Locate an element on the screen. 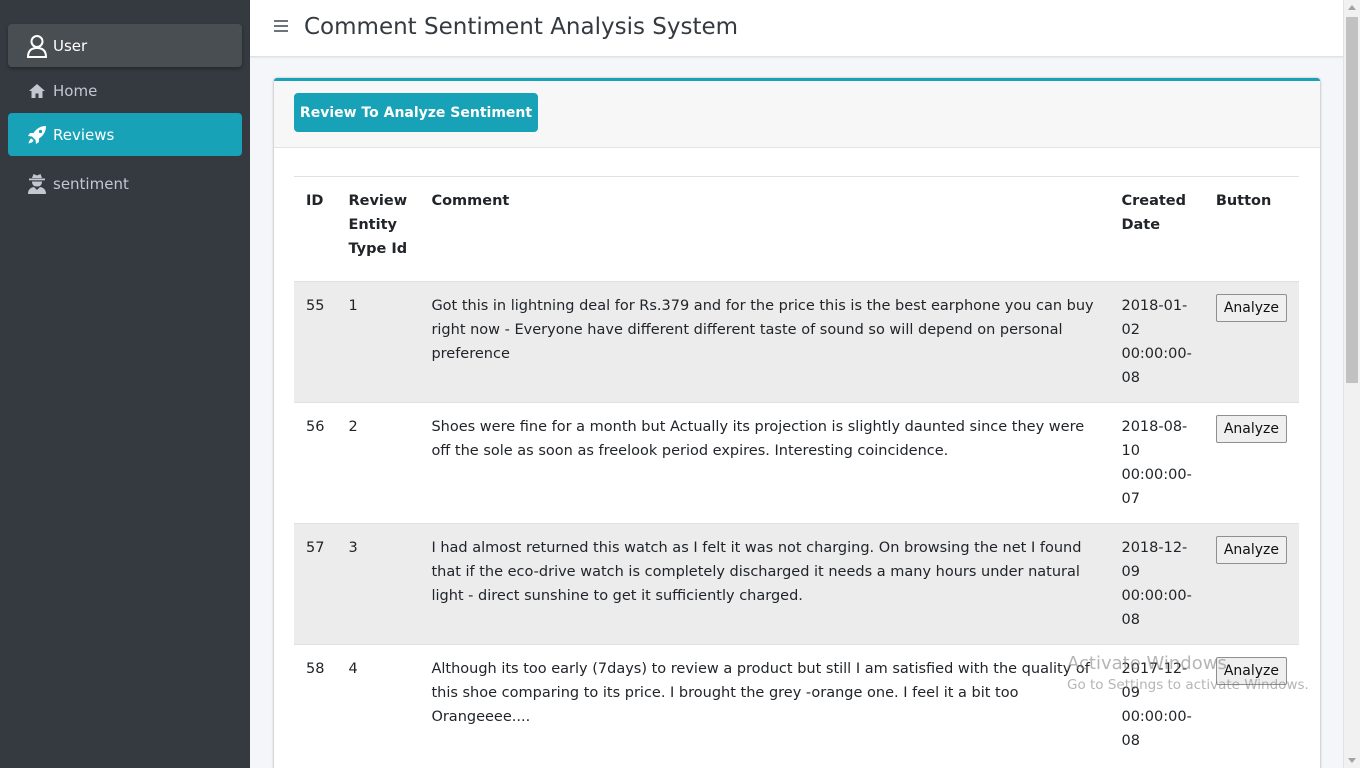 The width and height of the screenshot is (1360, 768). user-secret-icon is located at coordinates (37, 184).